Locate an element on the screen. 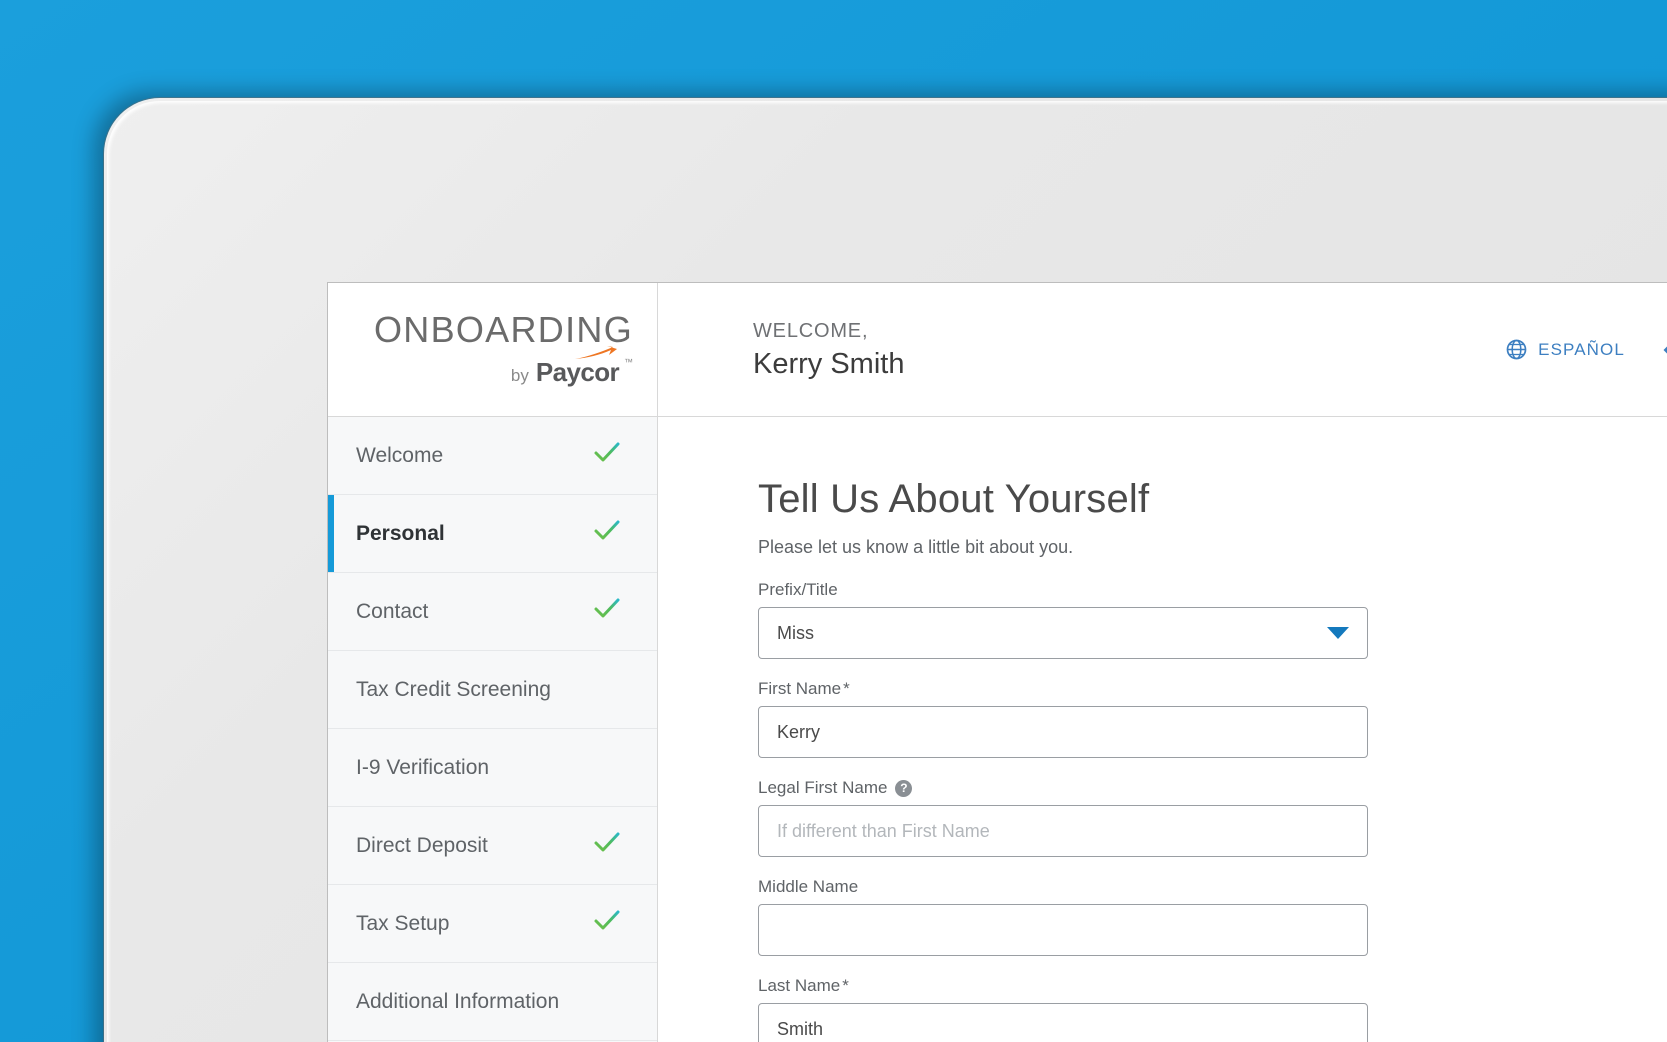  brand-logo: ONBOARDING by Paycor ™ is located at coordinates (493, 349).